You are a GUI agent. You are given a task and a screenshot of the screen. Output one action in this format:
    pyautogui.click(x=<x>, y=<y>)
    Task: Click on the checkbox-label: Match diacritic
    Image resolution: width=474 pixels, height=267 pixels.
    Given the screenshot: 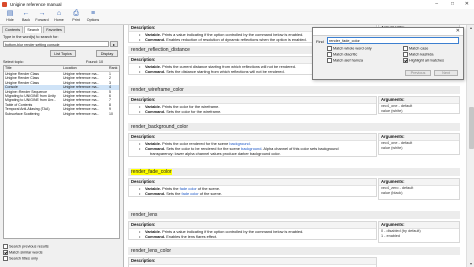 What is the action you would take?
    pyautogui.click(x=345, y=54)
    